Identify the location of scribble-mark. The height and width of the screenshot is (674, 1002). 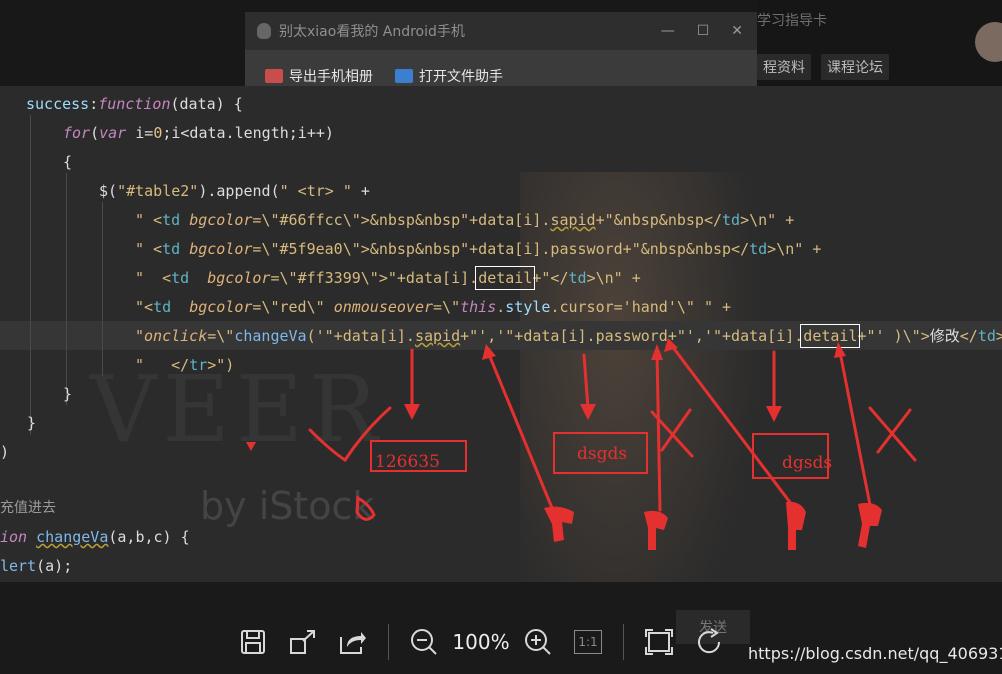
(365, 508).